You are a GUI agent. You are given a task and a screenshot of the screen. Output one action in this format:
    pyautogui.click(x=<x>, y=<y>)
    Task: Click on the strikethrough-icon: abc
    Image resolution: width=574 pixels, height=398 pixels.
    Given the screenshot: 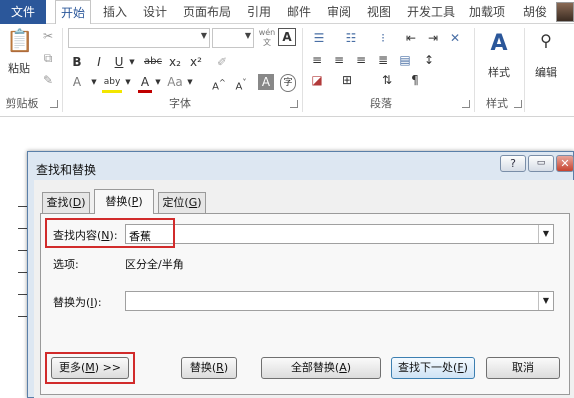 What is the action you would take?
    pyautogui.click(x=153, y=62)
    